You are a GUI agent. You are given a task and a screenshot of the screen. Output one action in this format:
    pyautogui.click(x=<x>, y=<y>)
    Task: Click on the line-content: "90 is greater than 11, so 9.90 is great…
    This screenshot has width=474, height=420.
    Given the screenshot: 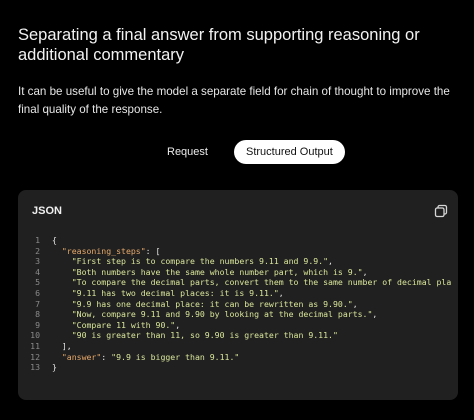 What is the action you would take?
    pyautogui.click(x=189, y=335)
    